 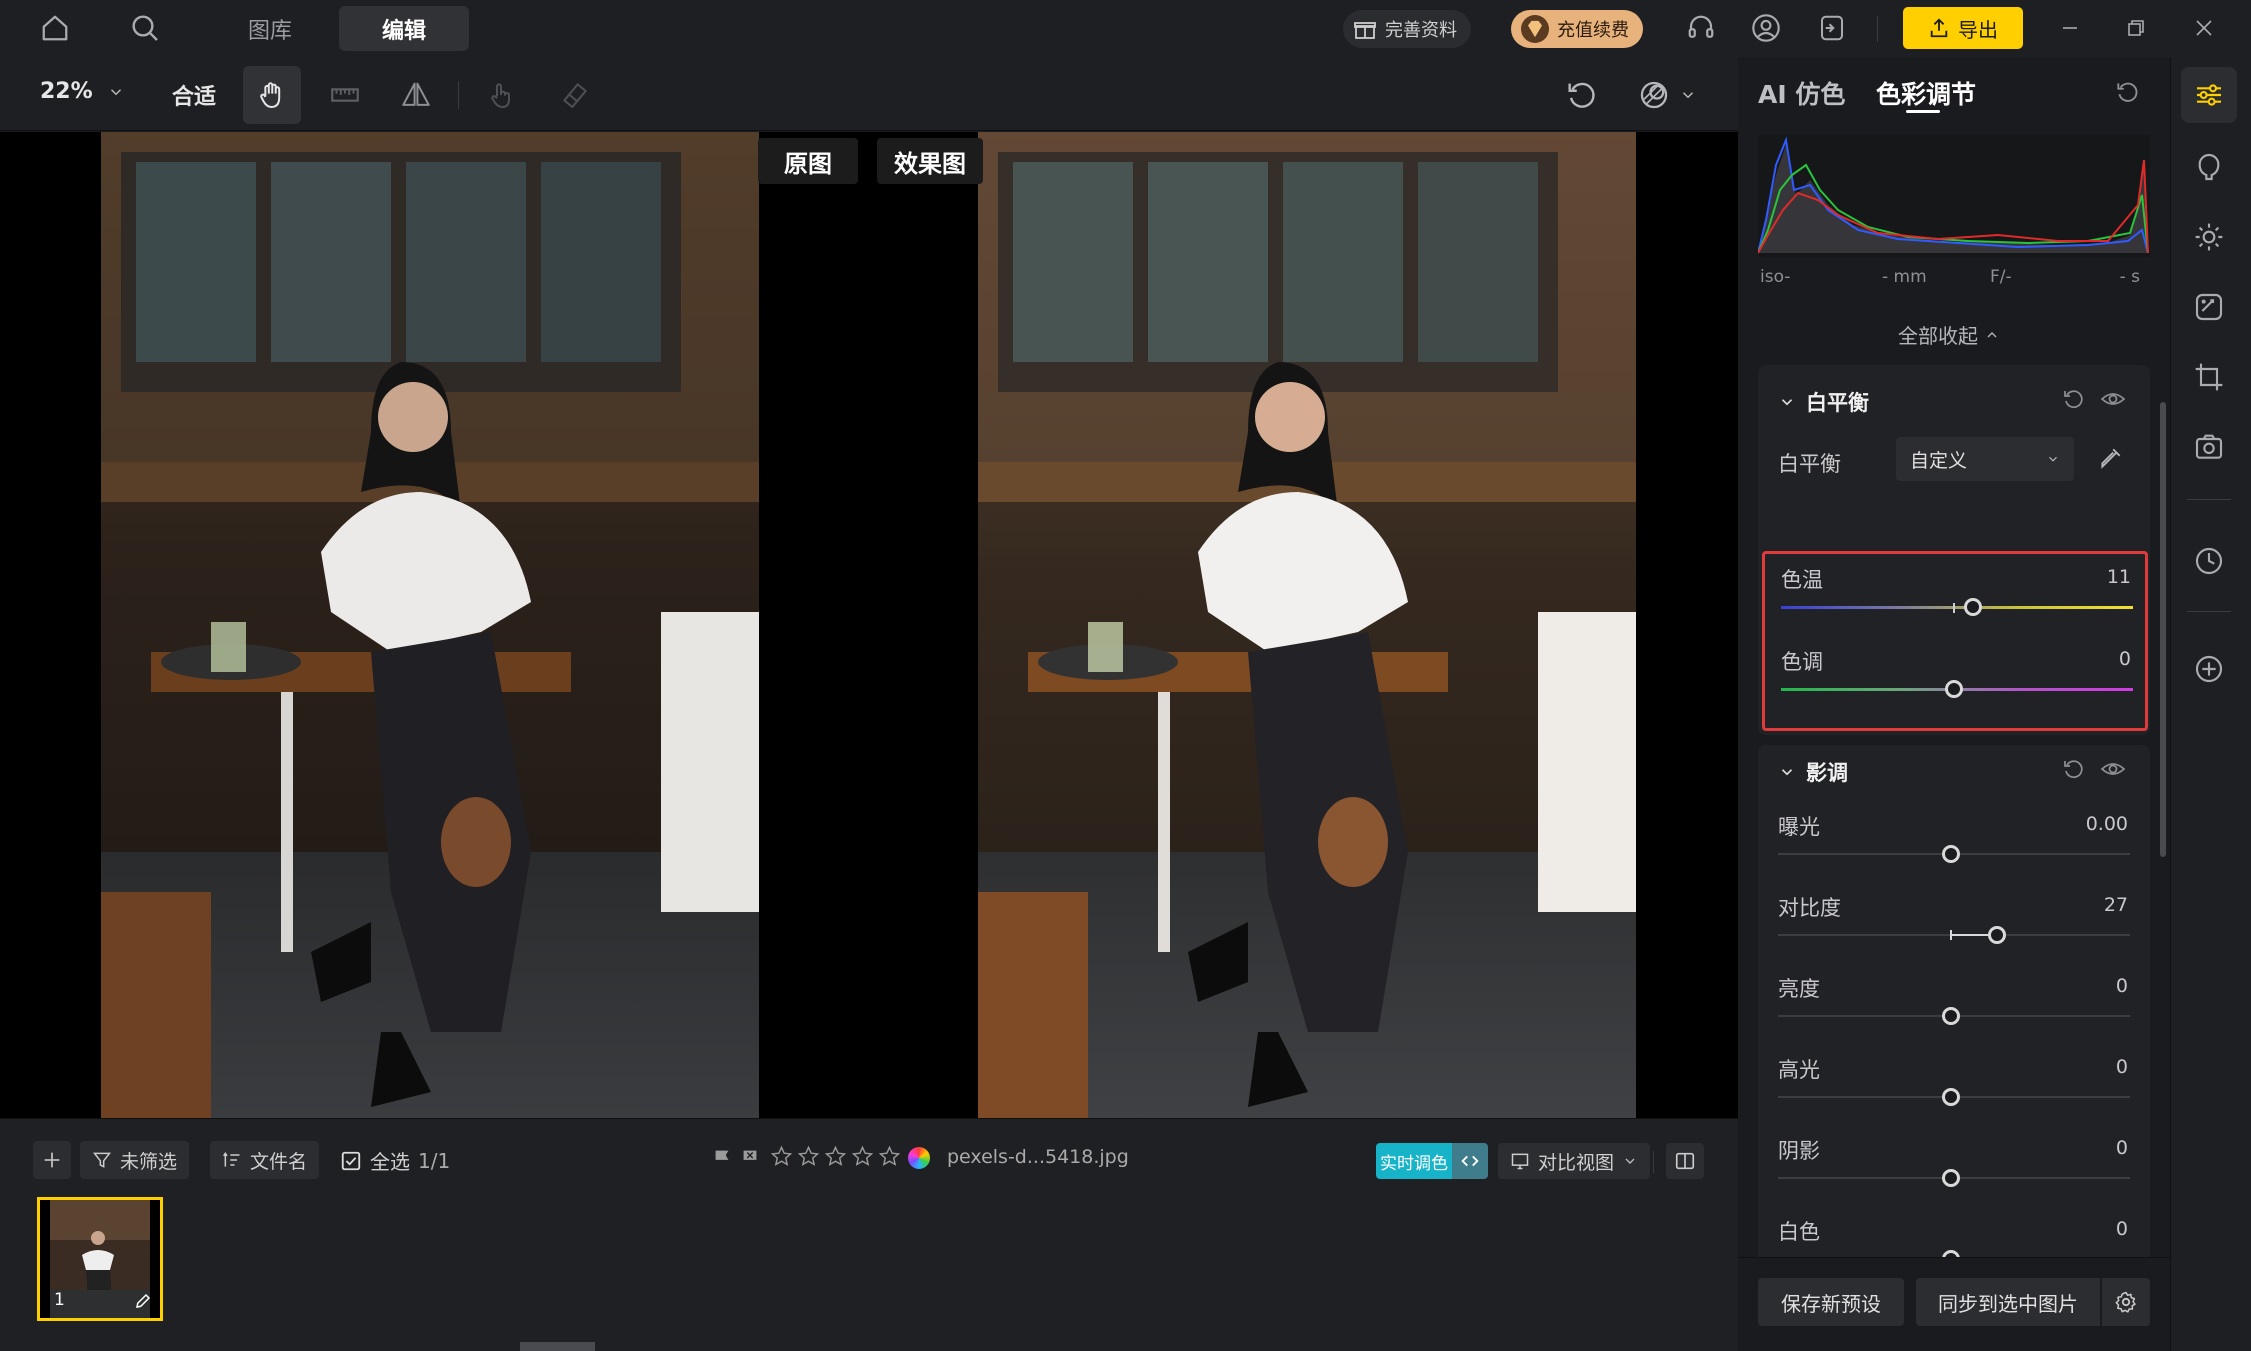 What do you see at coordinates (1957, 676) in the screenshot?
I see `tint-slider: 色调 0` at bounding box center [1957, 676].